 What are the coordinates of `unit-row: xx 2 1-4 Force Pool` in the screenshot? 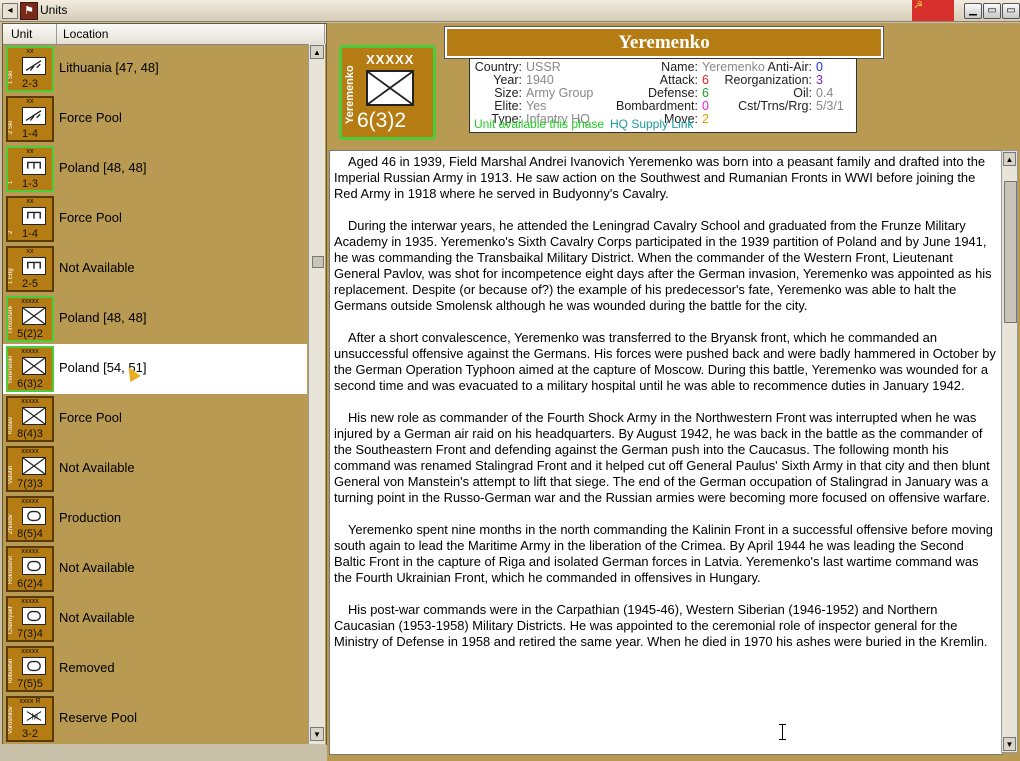 It's located at (155, 219).